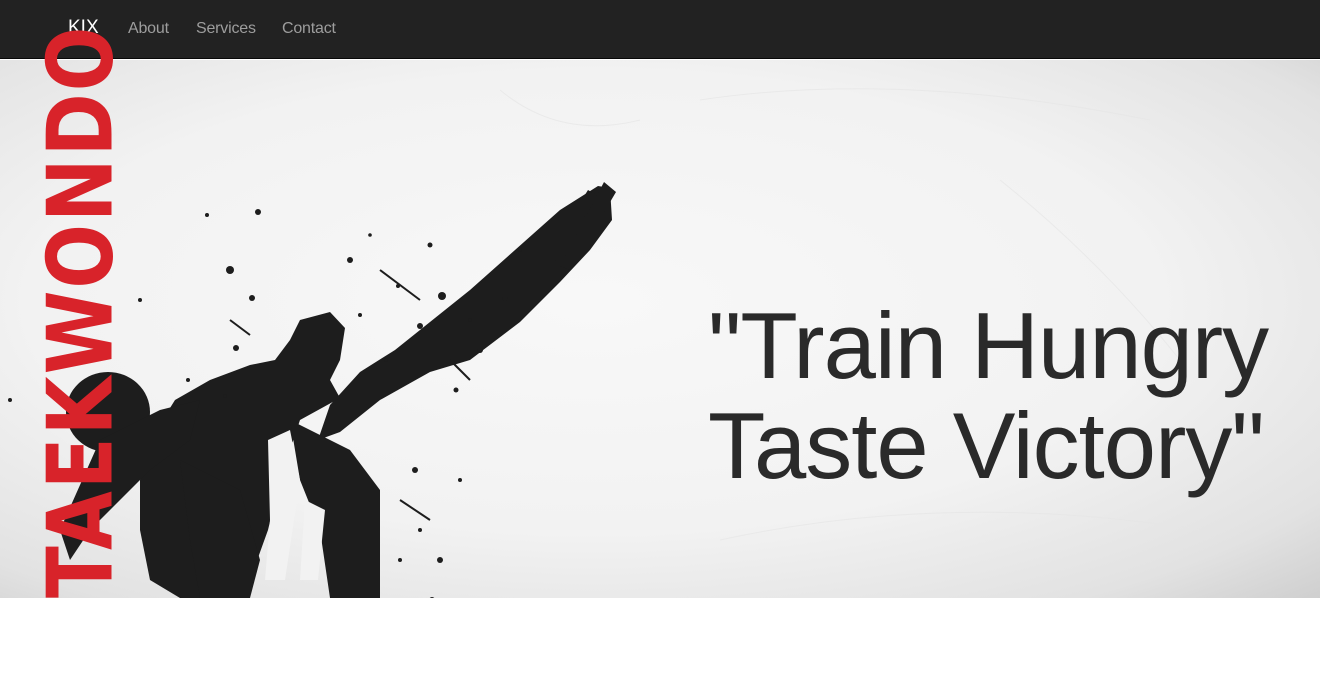 The height and width of the screenshot is (674, 1320). I want to click on top-navbar: KIX About Services Contact, so click(660, 29).